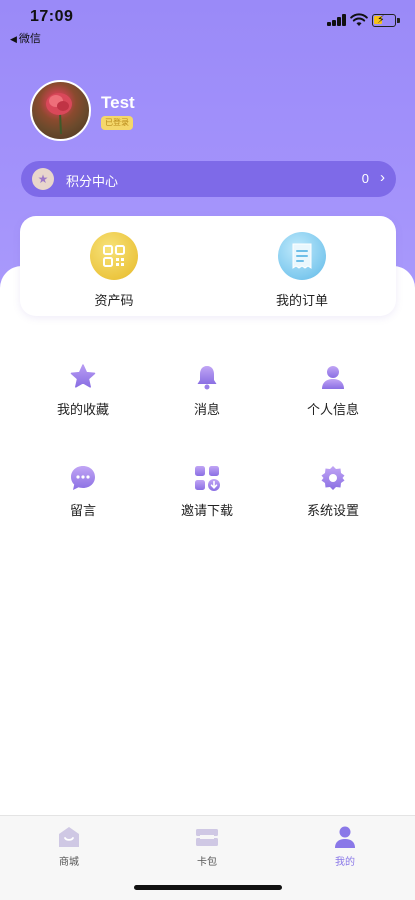 Image resolution: width=415 pixels, height=900 pixels. Describe the element at coordinates (206, 510) in the screenshot. I see `invite-download-label: 邀请下载` at that location.